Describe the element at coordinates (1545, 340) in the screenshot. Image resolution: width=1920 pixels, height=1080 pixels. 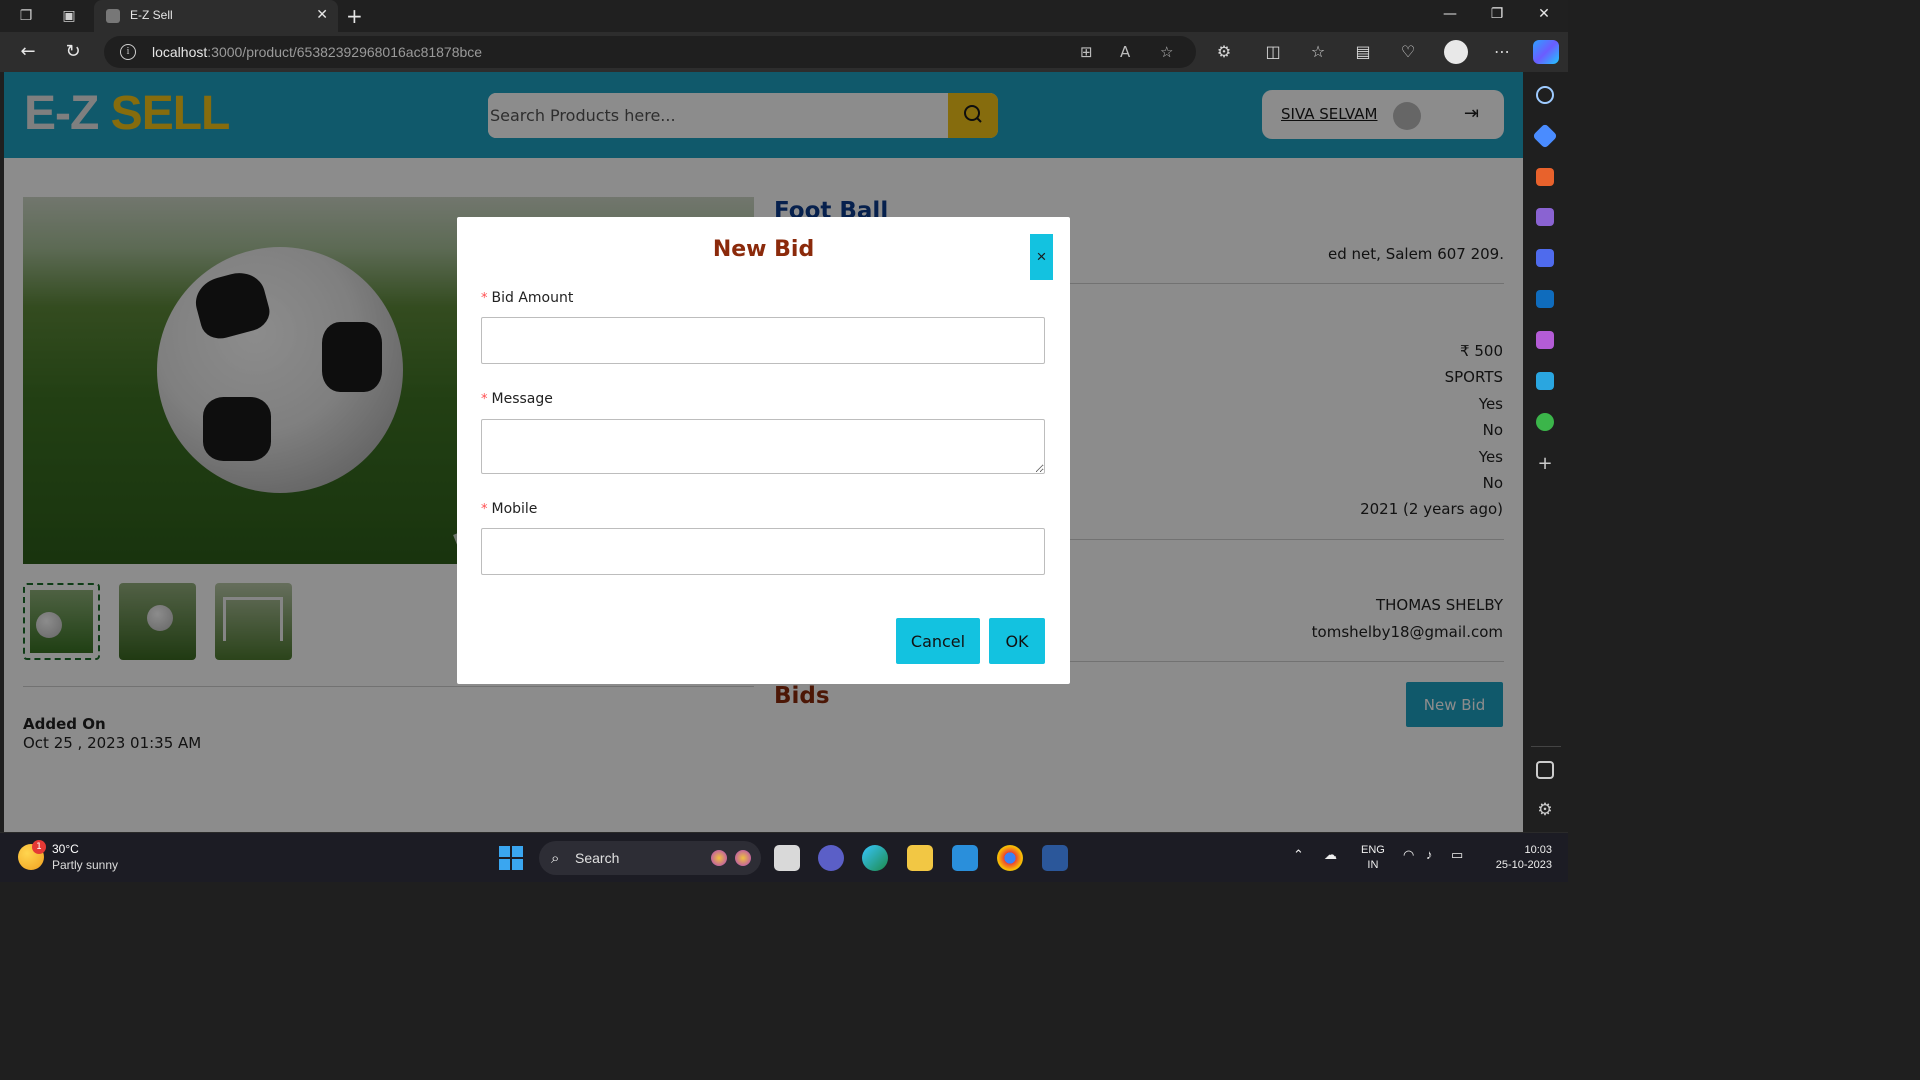
I see `designer-icon` at that location.